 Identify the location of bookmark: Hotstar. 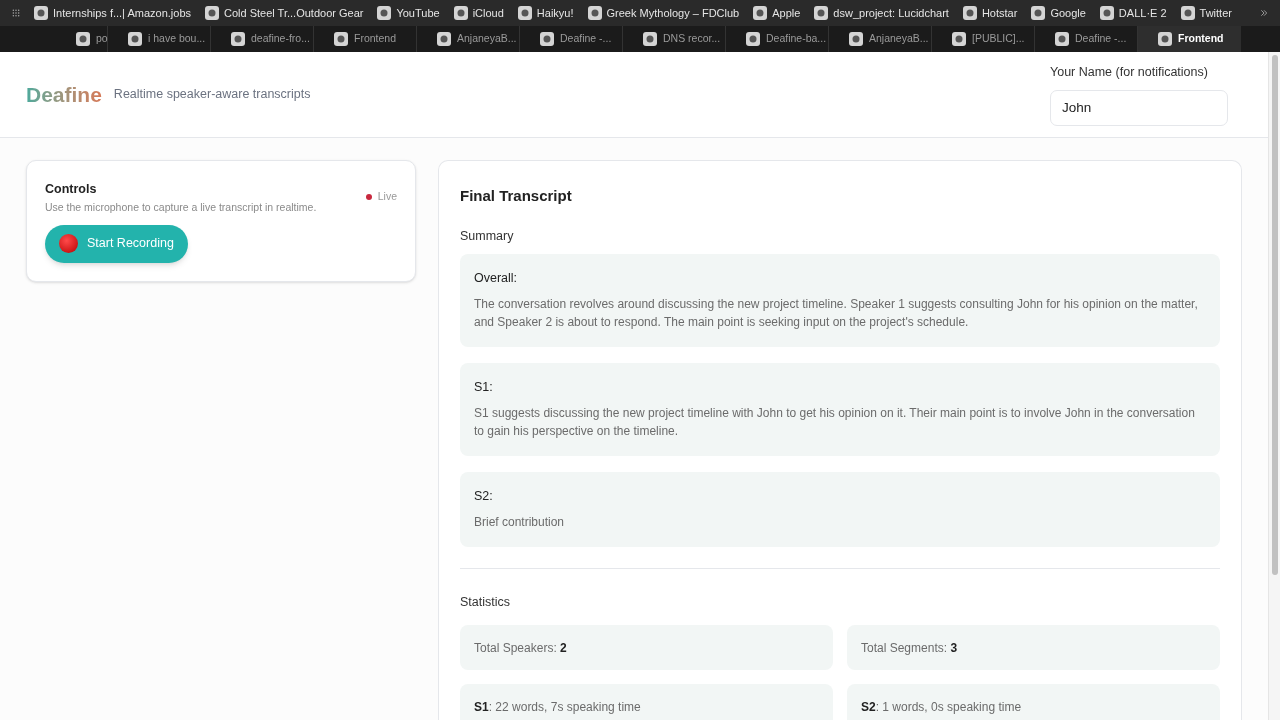
(990, 13).